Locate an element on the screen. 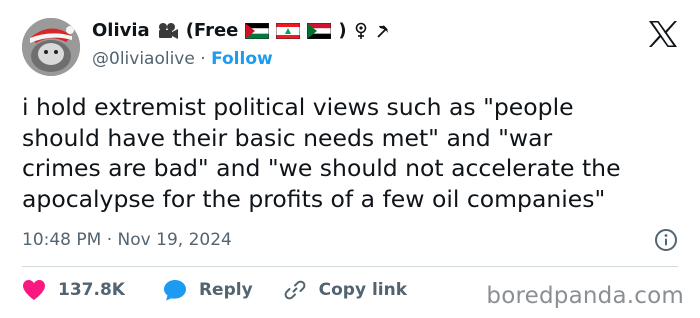  name-suffix-open: (Free is located at coordinates (212, 30).